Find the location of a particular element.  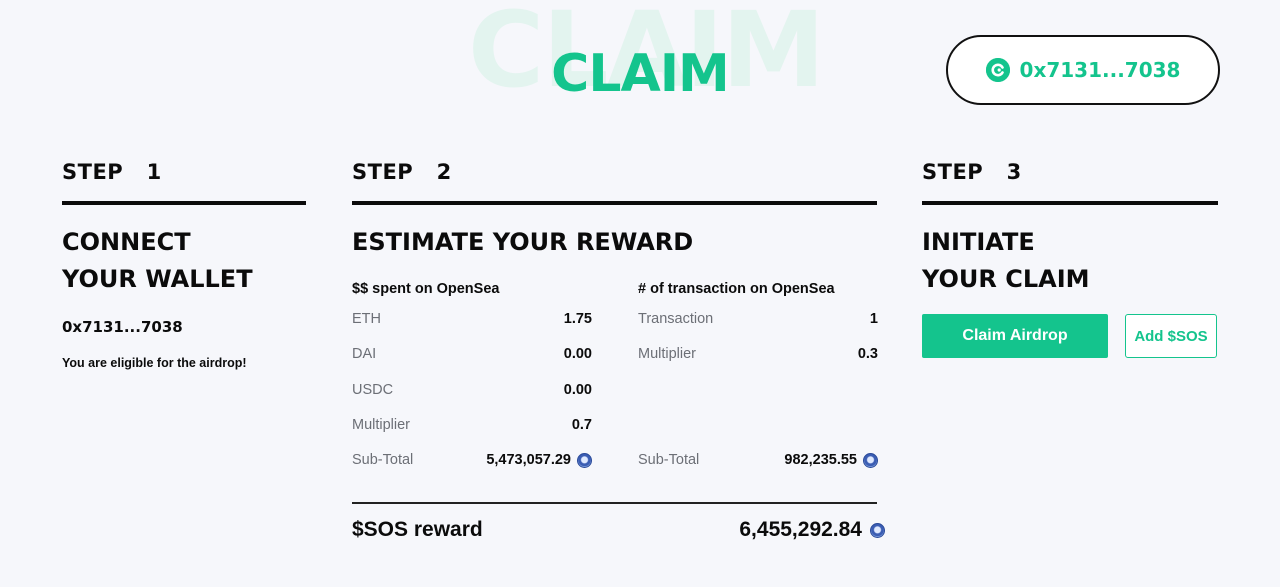

row-label: USDC is located at coordinates (373, 389).